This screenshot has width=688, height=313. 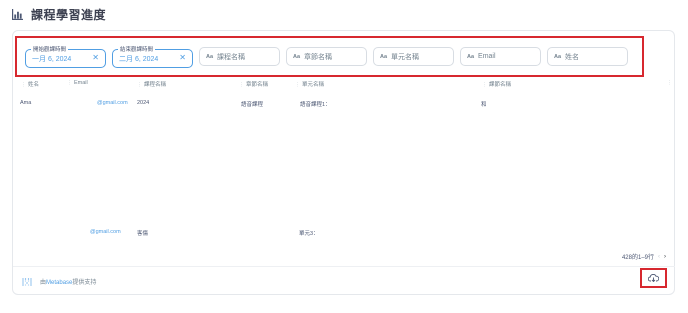 What do you see at coordinates (139, 59) in the screenshot?
I see `end-date-value: 二月 6, 2024` at bounding box center [139, 59].